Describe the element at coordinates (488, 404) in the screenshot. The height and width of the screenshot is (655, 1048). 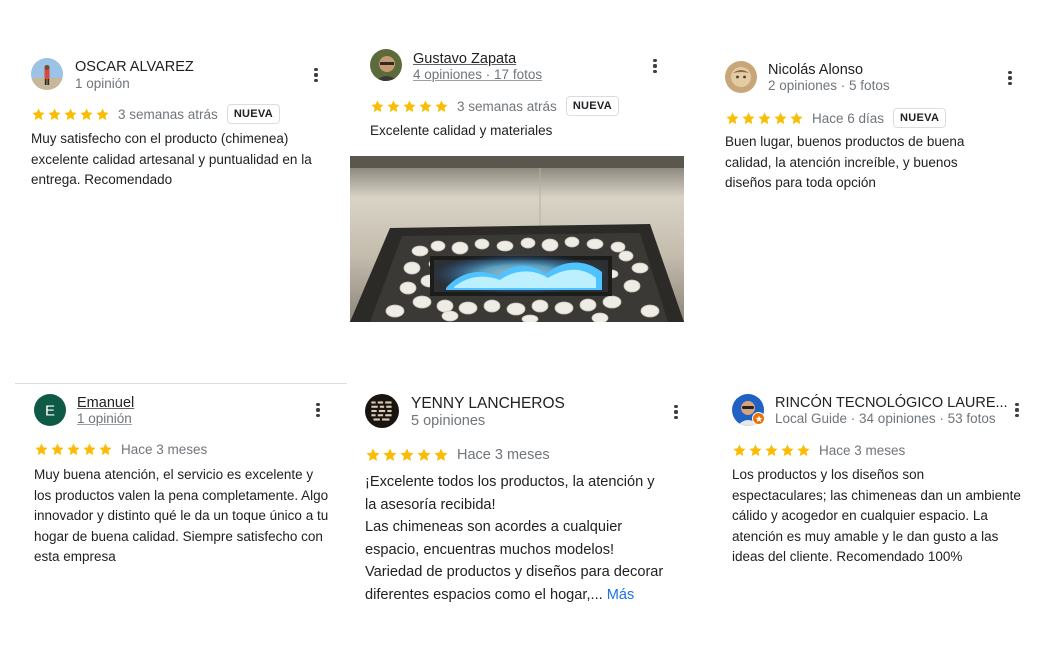
I see `reviewer-name: YENNY LANCHEROS` at that location.